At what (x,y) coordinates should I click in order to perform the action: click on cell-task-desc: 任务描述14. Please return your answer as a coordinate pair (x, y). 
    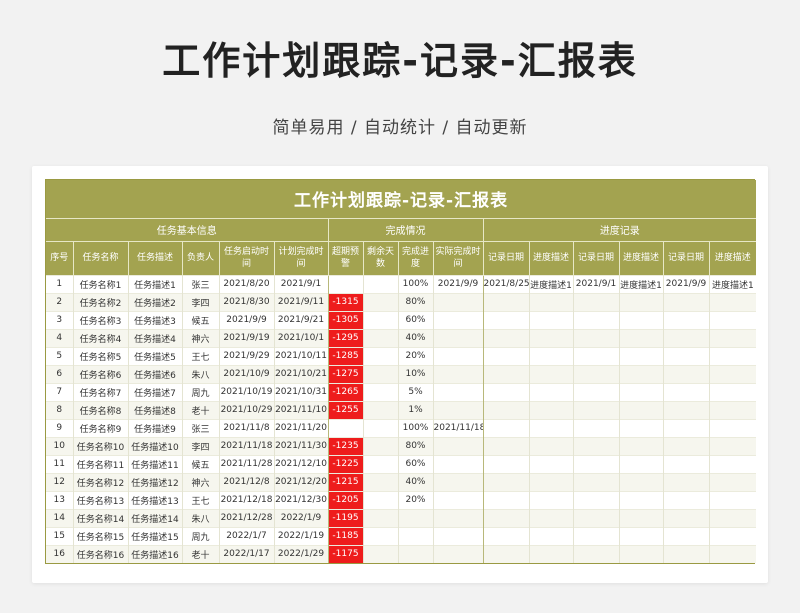
    Looking at the image, I should click on (154, 517).